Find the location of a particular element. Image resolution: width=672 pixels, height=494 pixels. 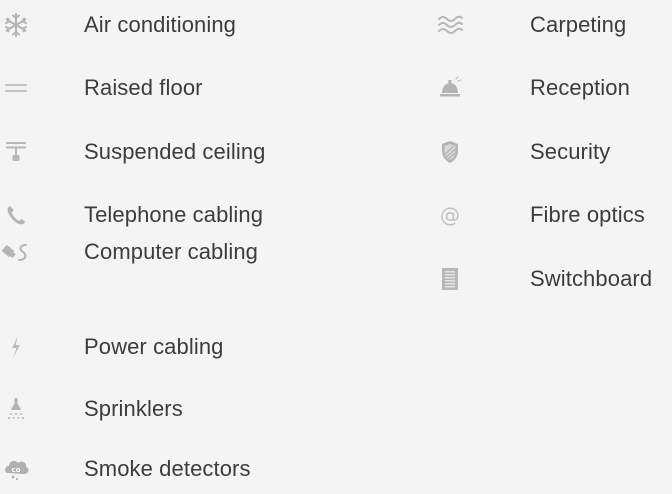

co-detector-icon: co is located at coordinates (17, 469).